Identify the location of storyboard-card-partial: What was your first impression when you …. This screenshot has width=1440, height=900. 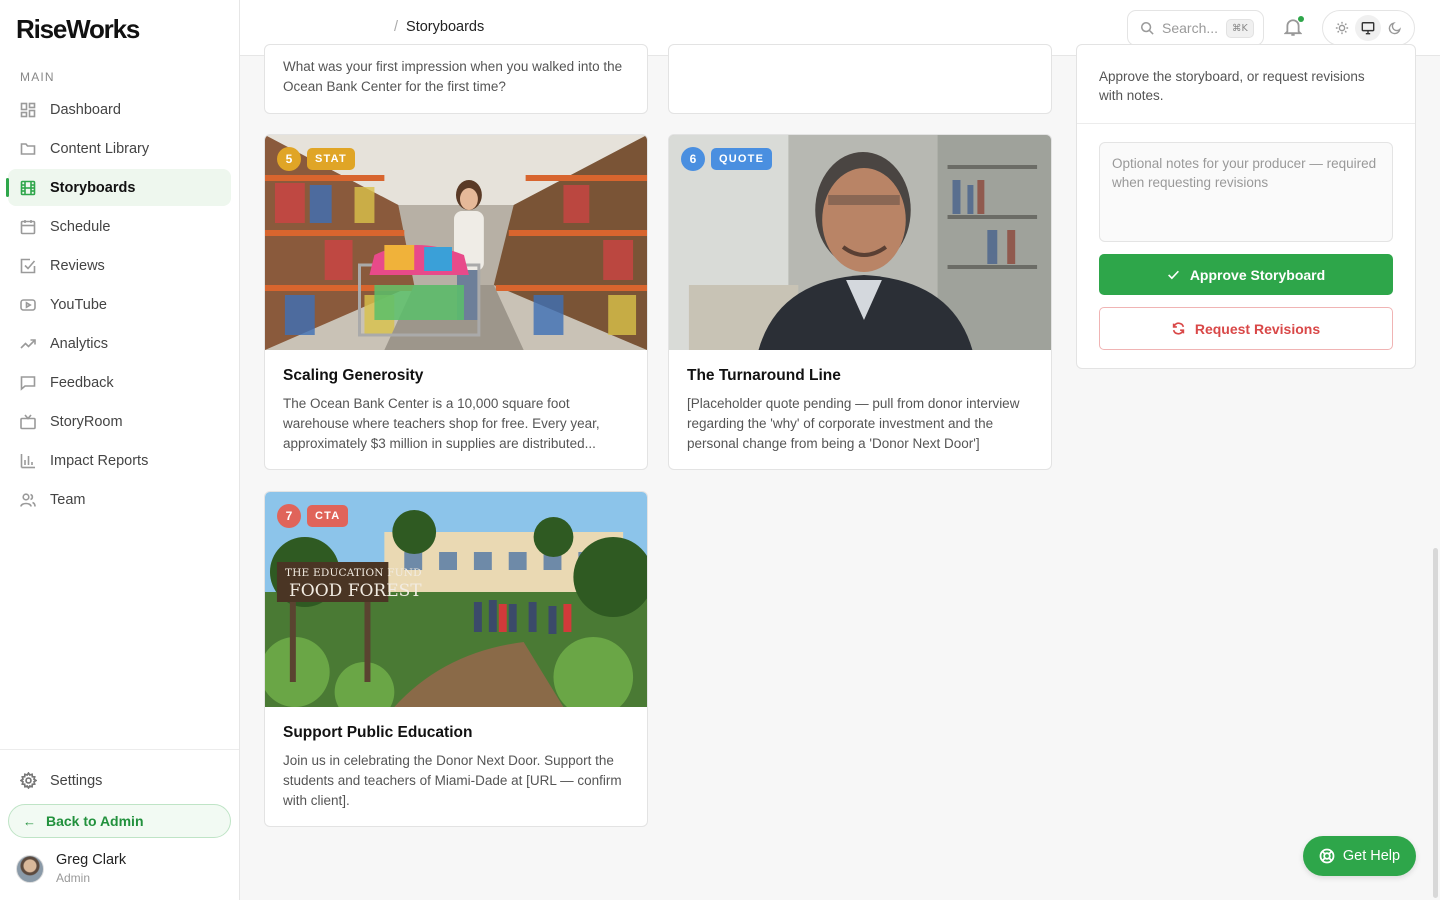
(456, 79).